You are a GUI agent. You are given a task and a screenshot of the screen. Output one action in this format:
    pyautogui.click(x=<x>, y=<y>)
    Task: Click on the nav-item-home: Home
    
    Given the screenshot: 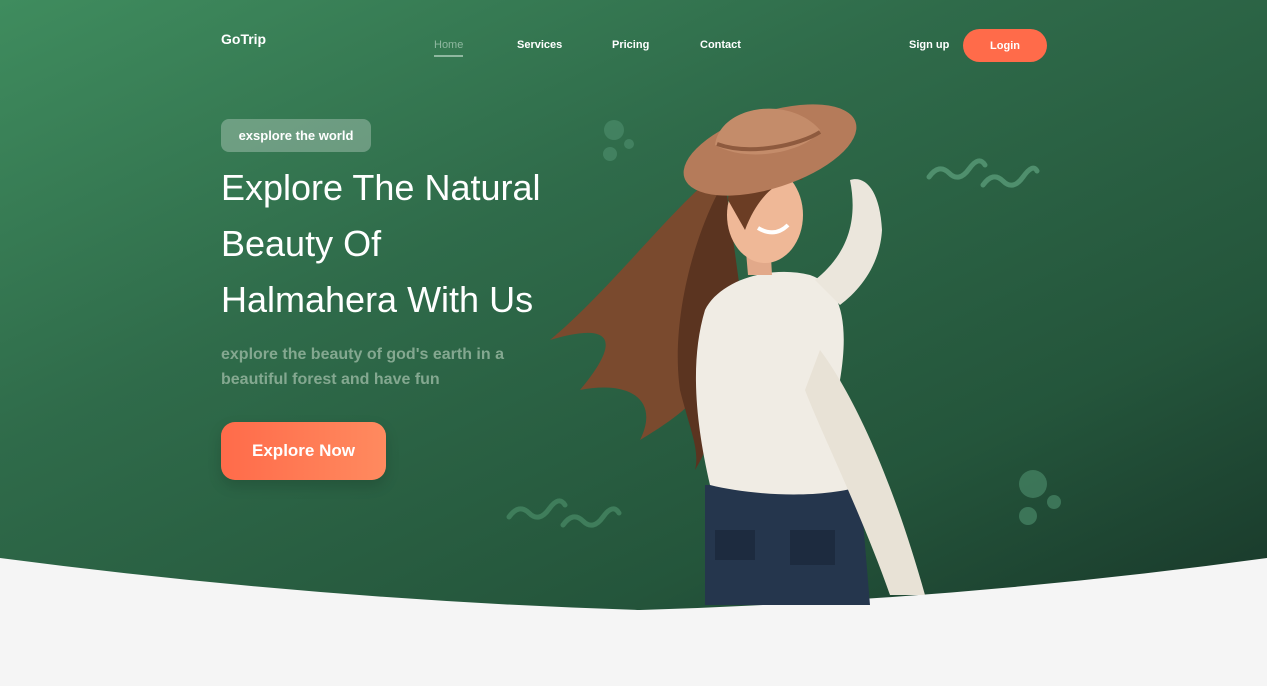 What is the action you would take?
    pyautogui.click(x=449, y=48)
    